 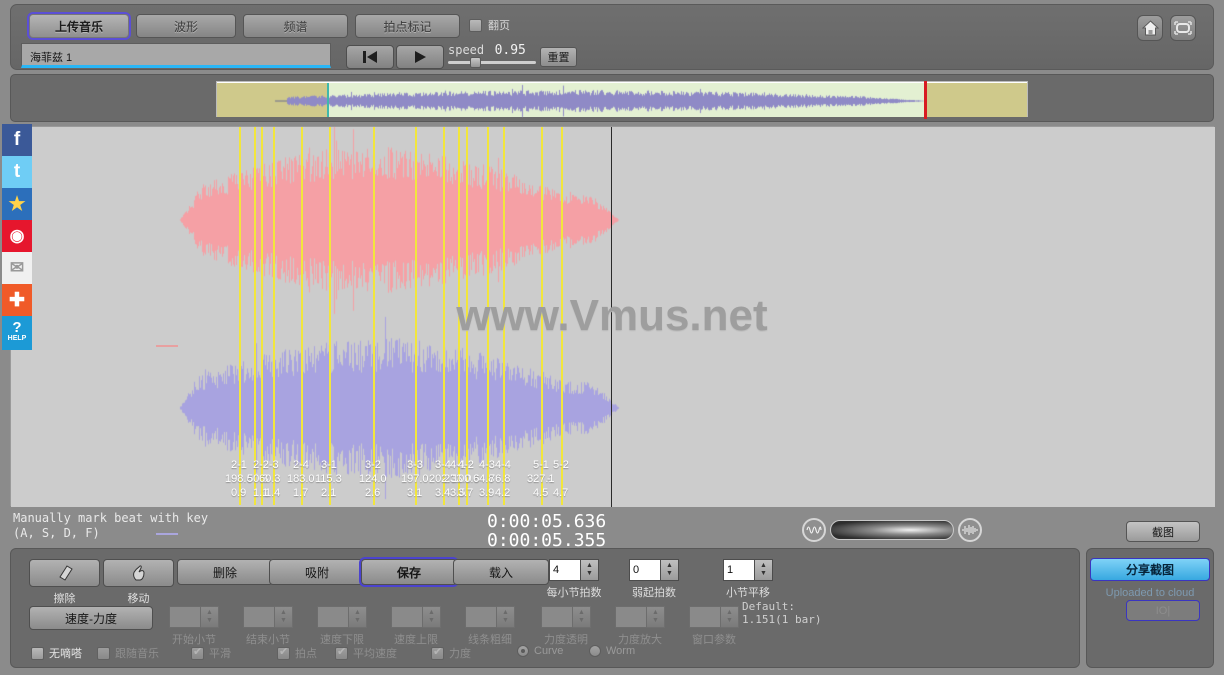 What do you see at coordinates (138, 573) in the screenshot?
I see `move-tool-button` at bounding box center [138, 573].